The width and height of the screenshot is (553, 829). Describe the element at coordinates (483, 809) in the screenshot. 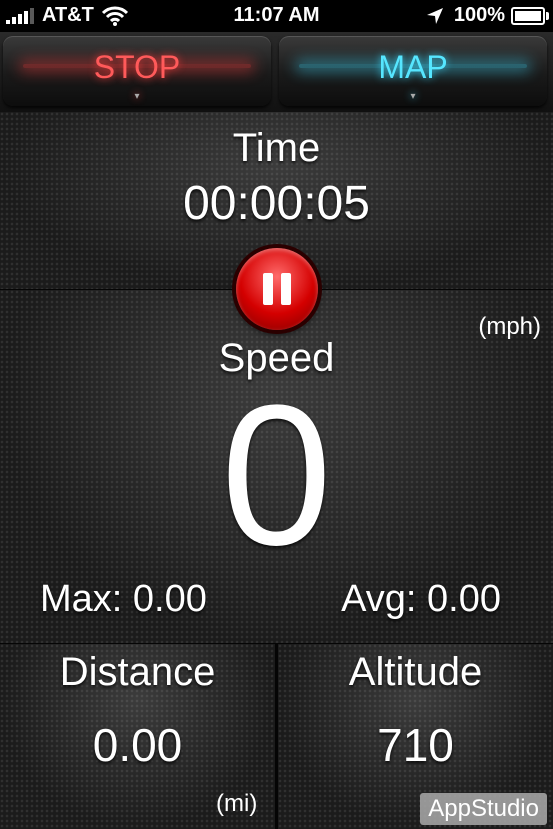

I see `watermark: AppStudio` at that location.